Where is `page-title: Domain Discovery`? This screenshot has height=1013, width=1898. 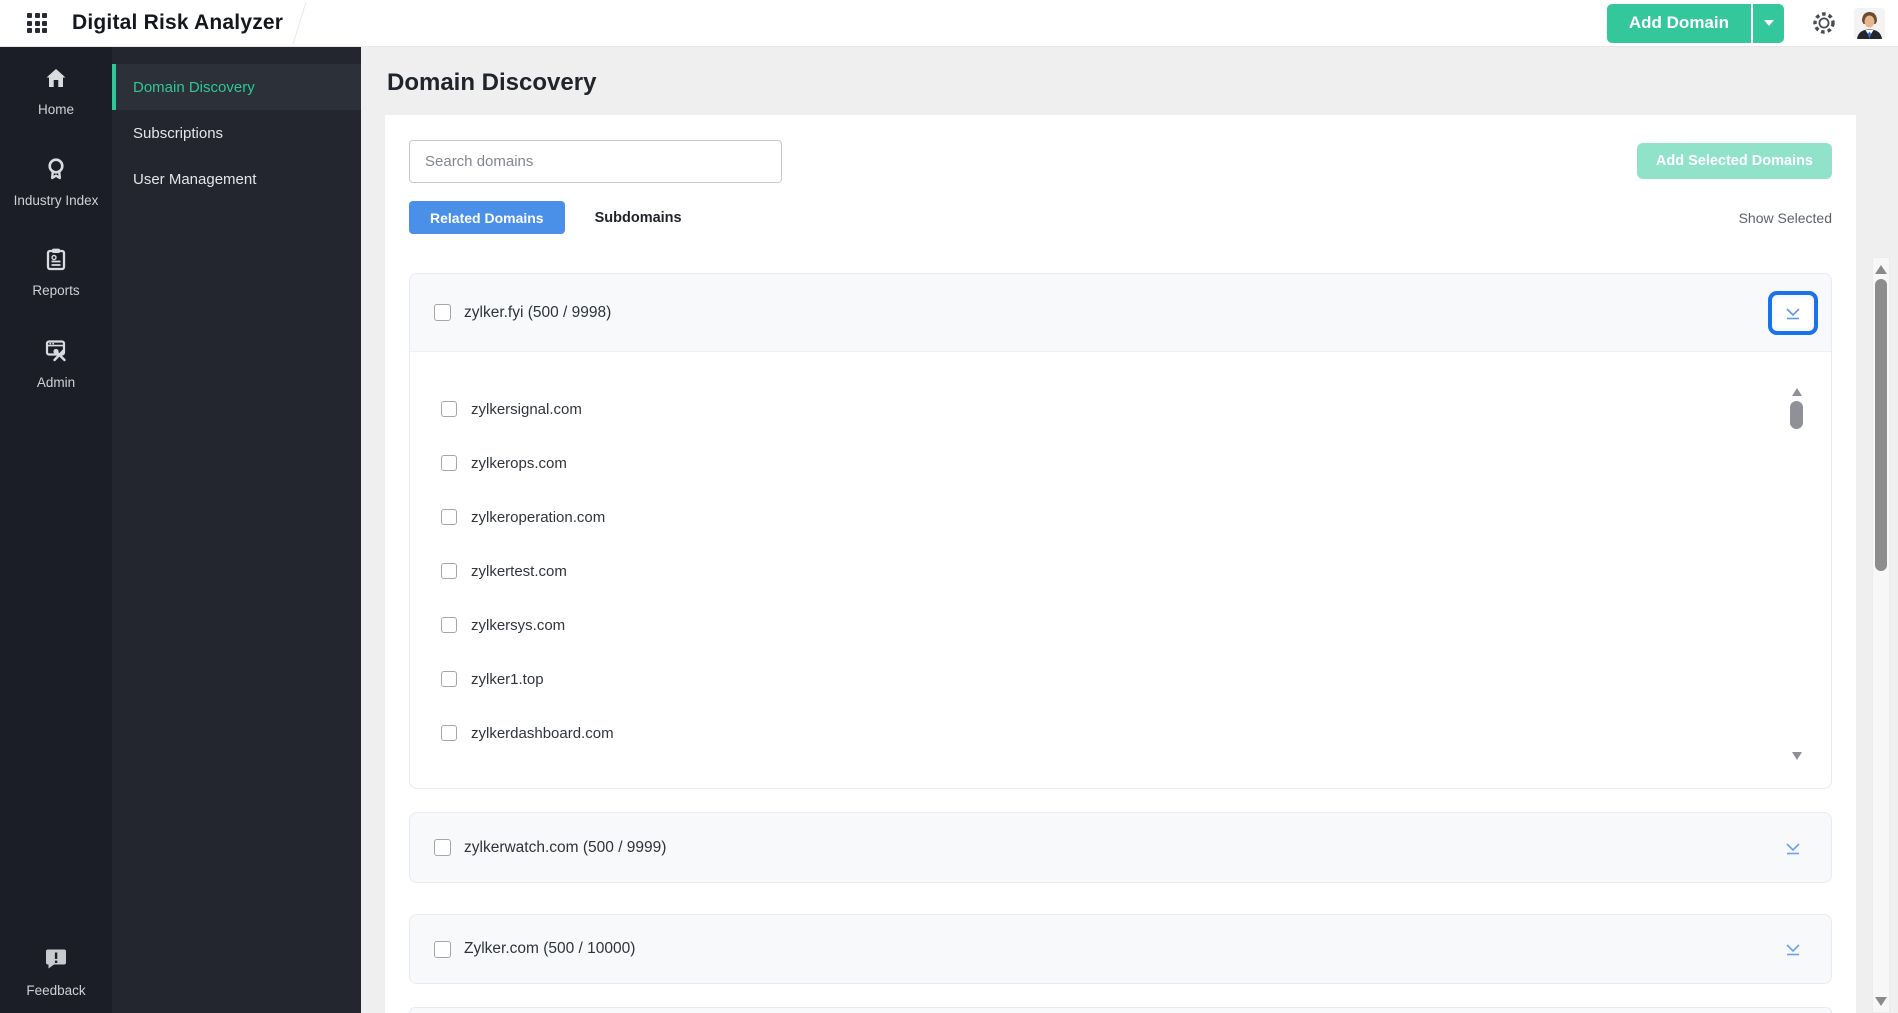
page-title: Domain Discovery is located at coordinates (492, 82).